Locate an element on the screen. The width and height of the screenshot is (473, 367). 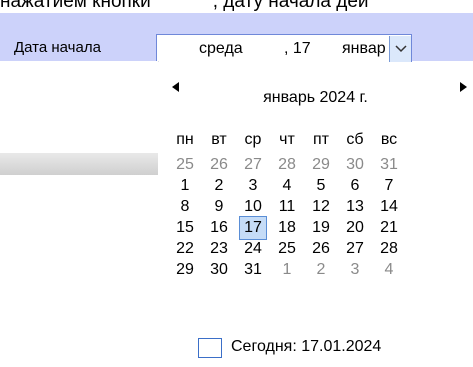
day-cell: 18 is located at coordinates (287, 228).